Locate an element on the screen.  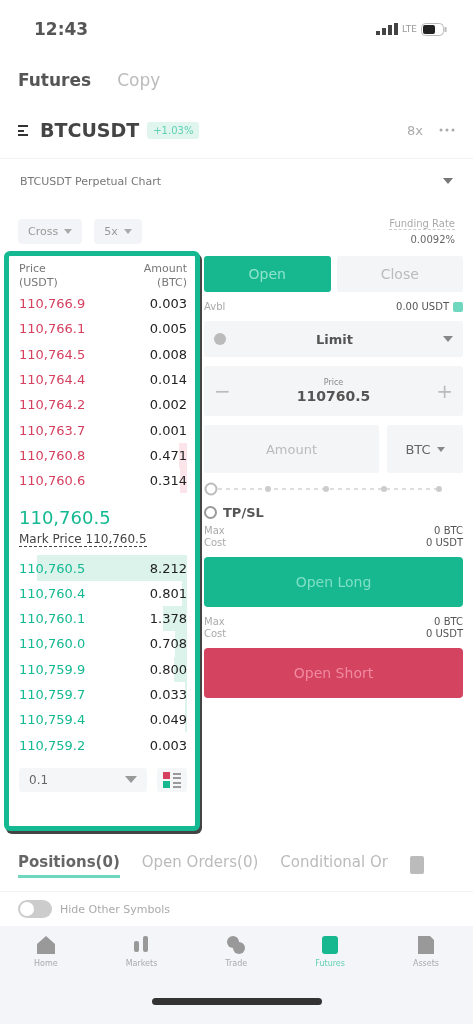
funding-label: Funding Rate is located at coordinates (422, 223).